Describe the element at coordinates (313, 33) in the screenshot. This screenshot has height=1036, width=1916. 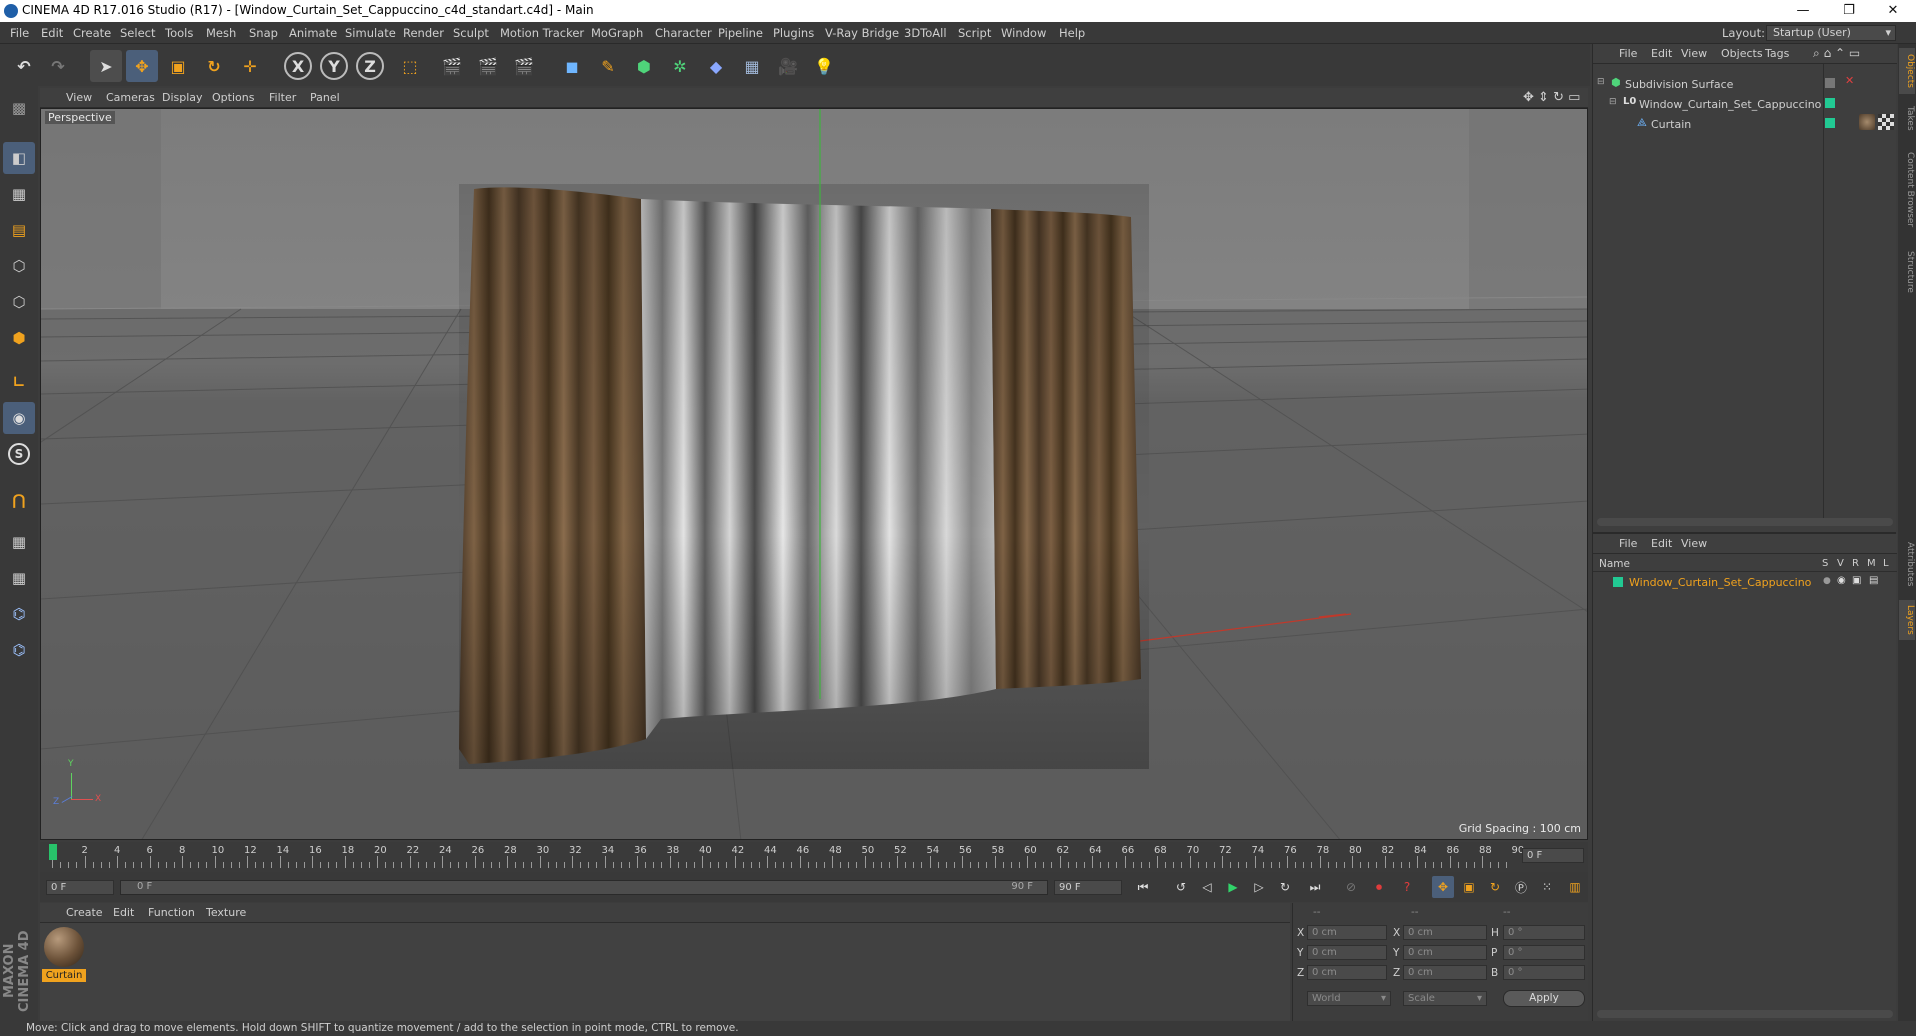
I see `menu-animate: Animate` at that location.